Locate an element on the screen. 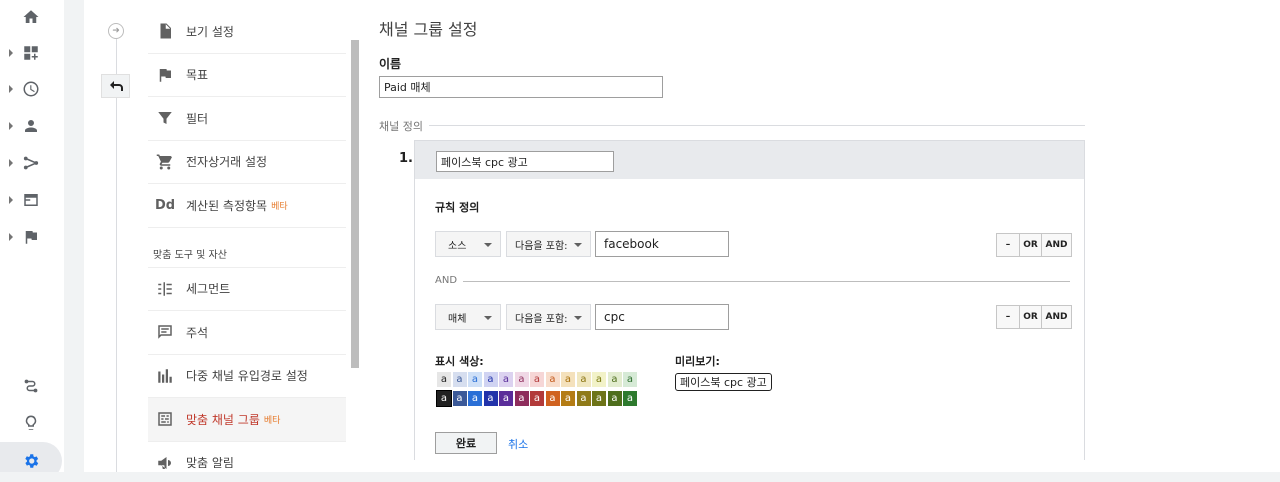 The width and height of the screenshot is (1280, 482). back-arrow-icon is located at coordinates (116, 86).